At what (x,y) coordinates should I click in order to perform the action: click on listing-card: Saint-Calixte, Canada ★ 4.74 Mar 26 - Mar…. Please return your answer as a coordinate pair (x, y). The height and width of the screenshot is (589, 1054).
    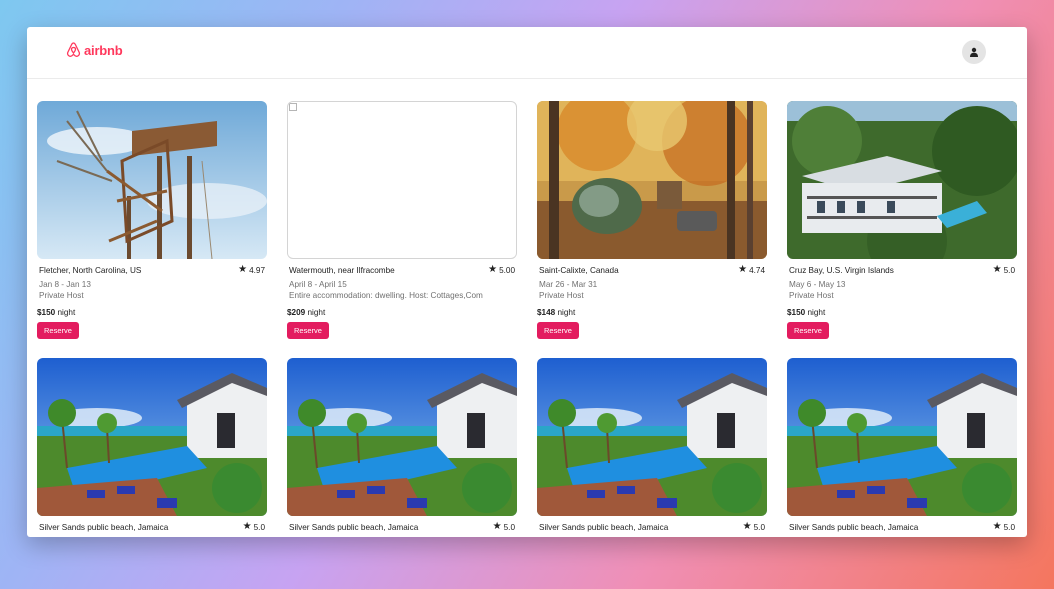
    Looking at the image, I should click on (652, 220).